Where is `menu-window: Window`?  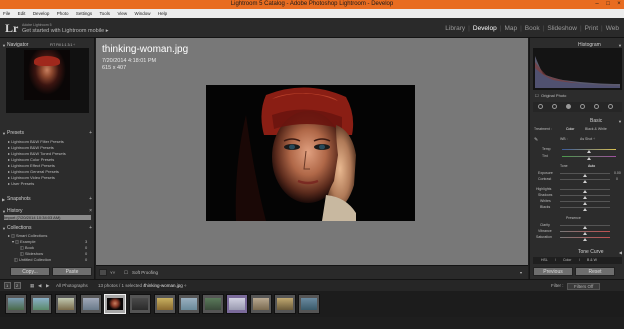
menu-window: Window is located at coordinates (143, 12).